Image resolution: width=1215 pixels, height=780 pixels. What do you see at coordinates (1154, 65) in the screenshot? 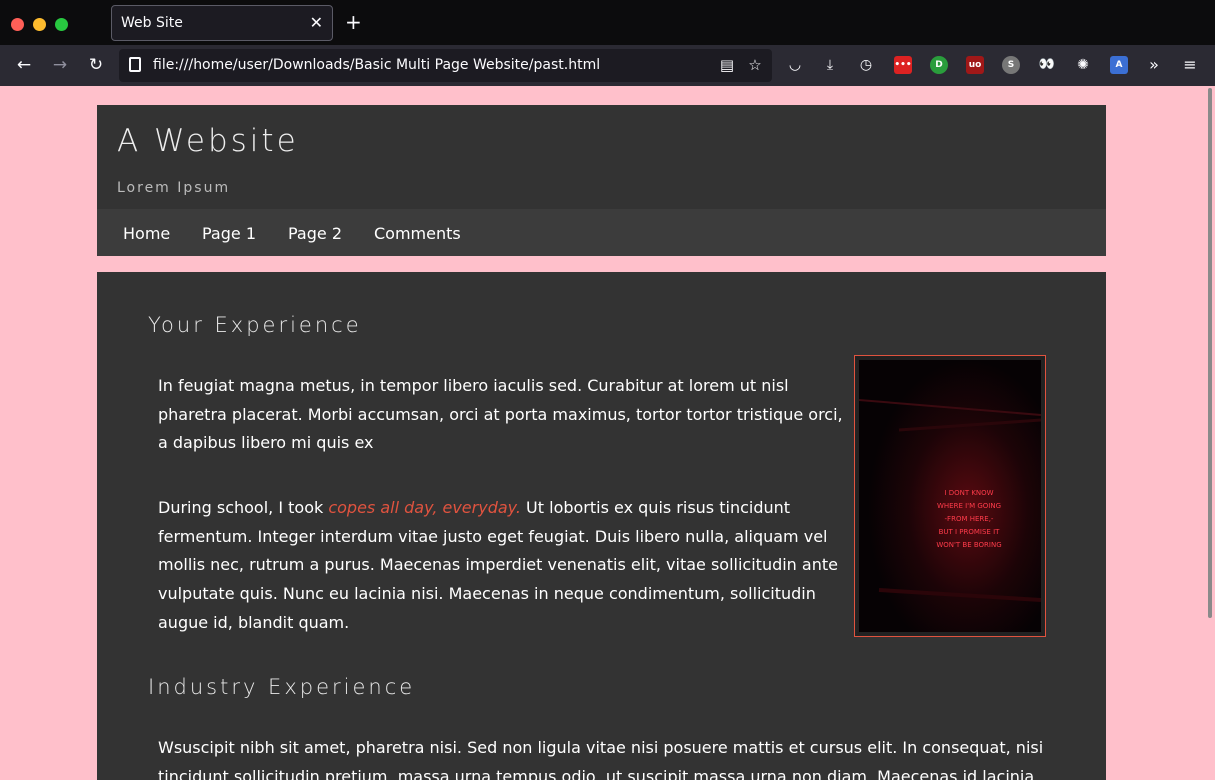
I see `more-tools-chevron-icon: »` at bounding box center [1154, 65].